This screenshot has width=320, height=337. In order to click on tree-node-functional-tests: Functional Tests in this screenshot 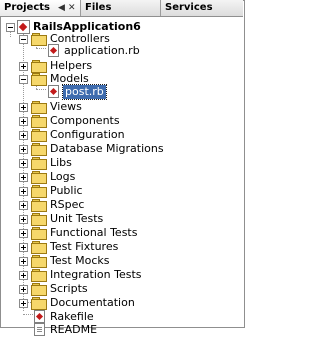, I will do `click(121, 233)`.